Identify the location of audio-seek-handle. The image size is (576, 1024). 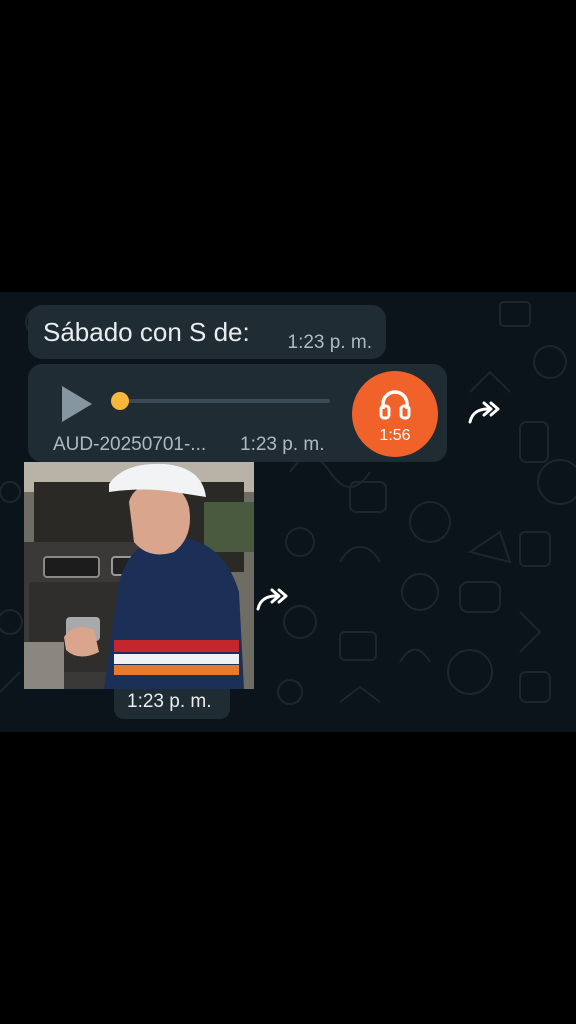
(120, 401).